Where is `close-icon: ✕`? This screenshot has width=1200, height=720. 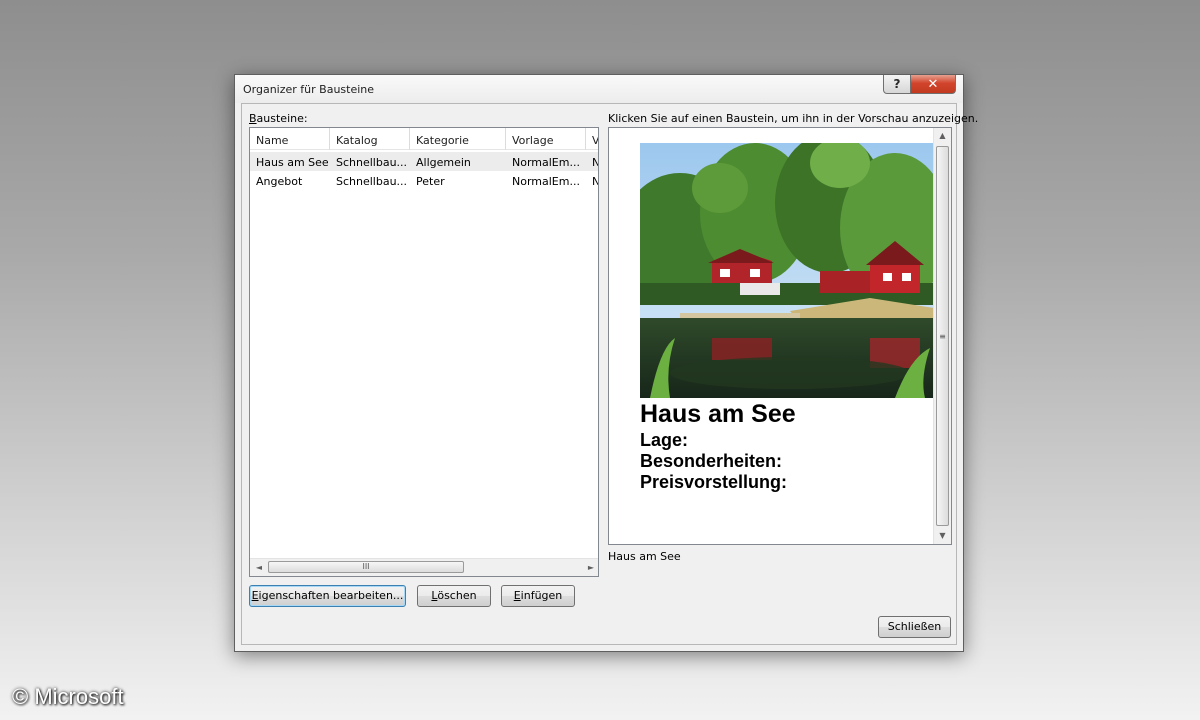 close-icon: ✕ is located at coordinates (933, 84).